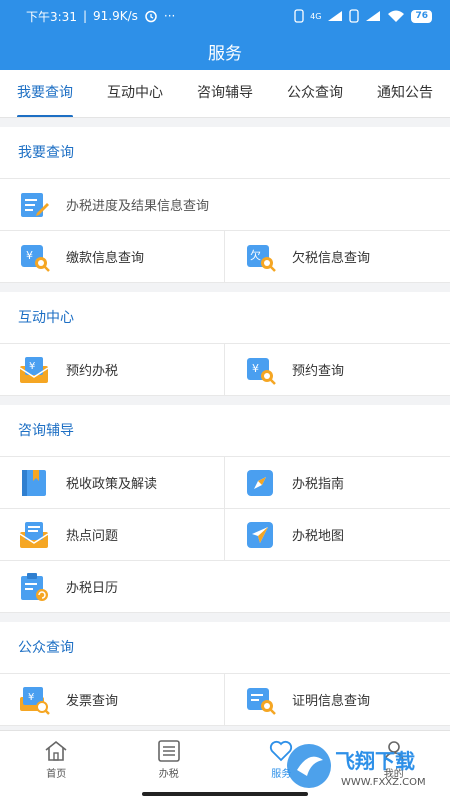 The image size is (450, 800). Describe the element at coordinates (337, 256) in the screenshot. I see `tax-arrears-query-item: 欠 欠税信息查询` at that location.